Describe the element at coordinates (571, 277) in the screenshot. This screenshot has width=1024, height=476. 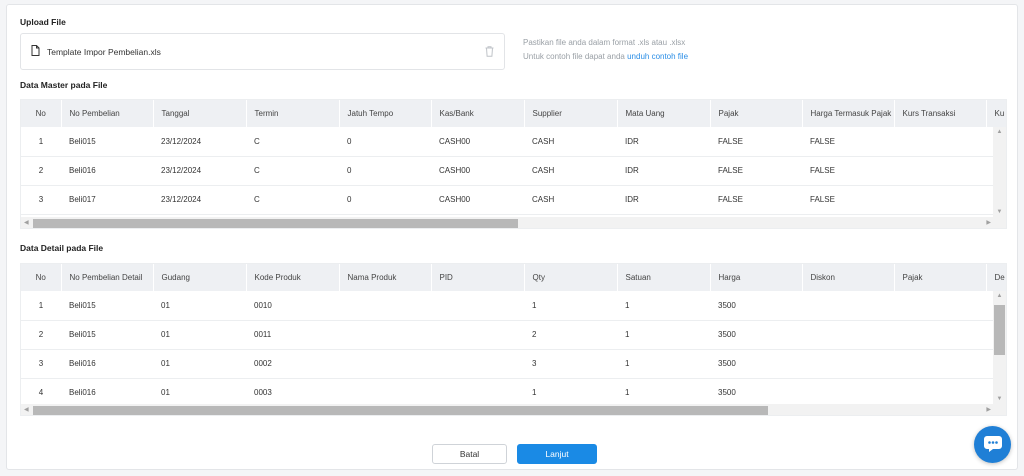
I see `column-header: Qty` at that location.